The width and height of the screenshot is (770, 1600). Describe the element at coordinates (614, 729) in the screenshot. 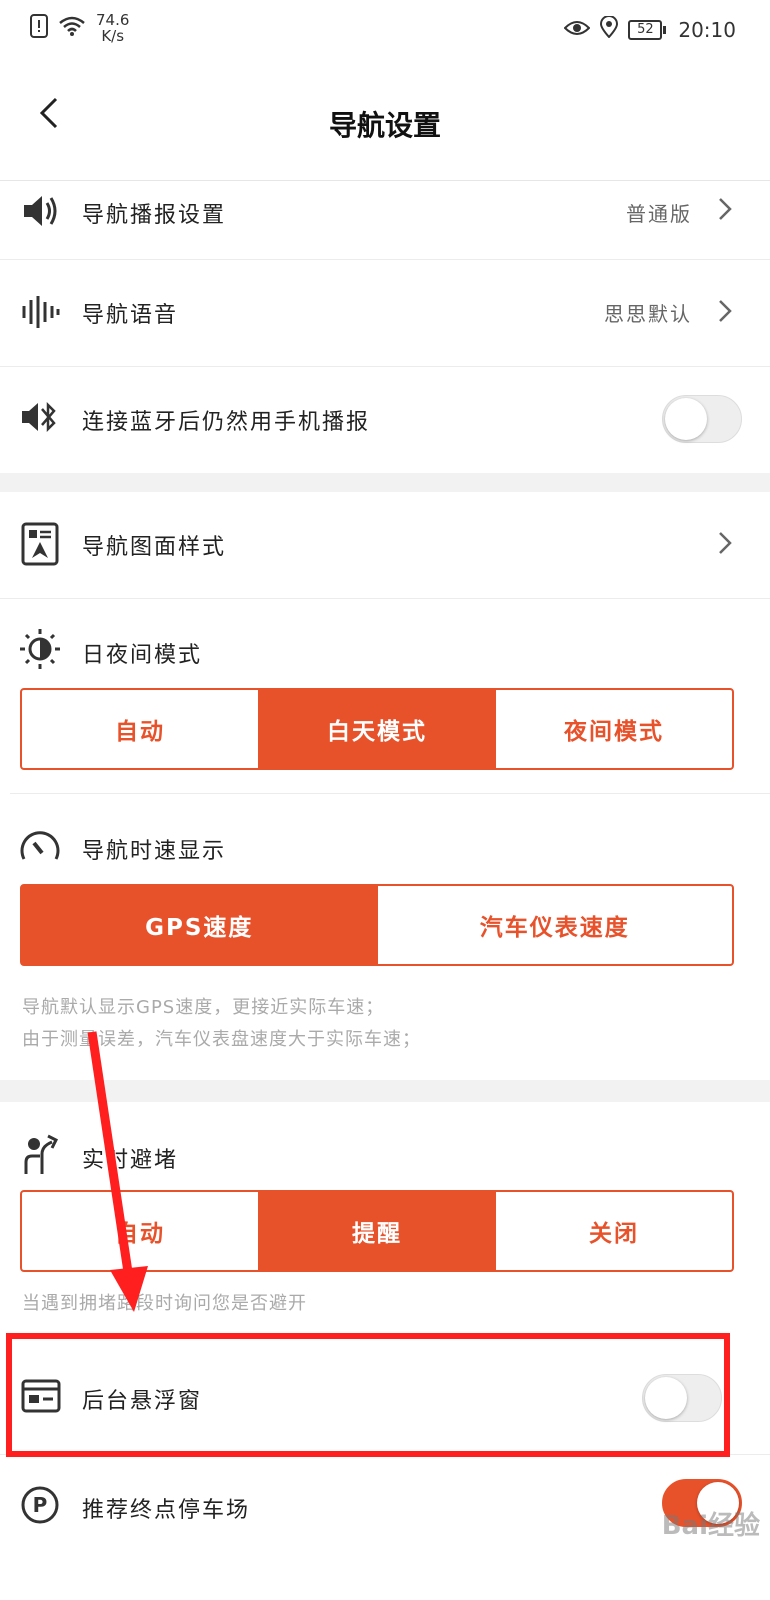

I see `day-night-option-night: 夜间模式` at that location.